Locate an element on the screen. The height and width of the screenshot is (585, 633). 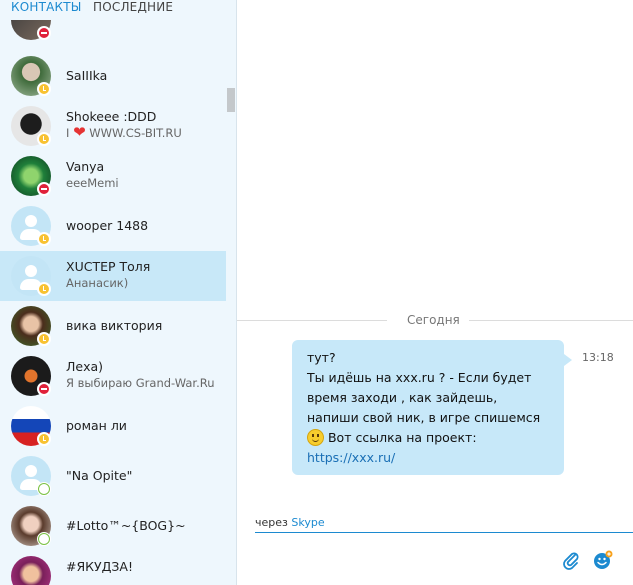
message-link: https://xxx.ru/ is located at coordinates (351, 457).